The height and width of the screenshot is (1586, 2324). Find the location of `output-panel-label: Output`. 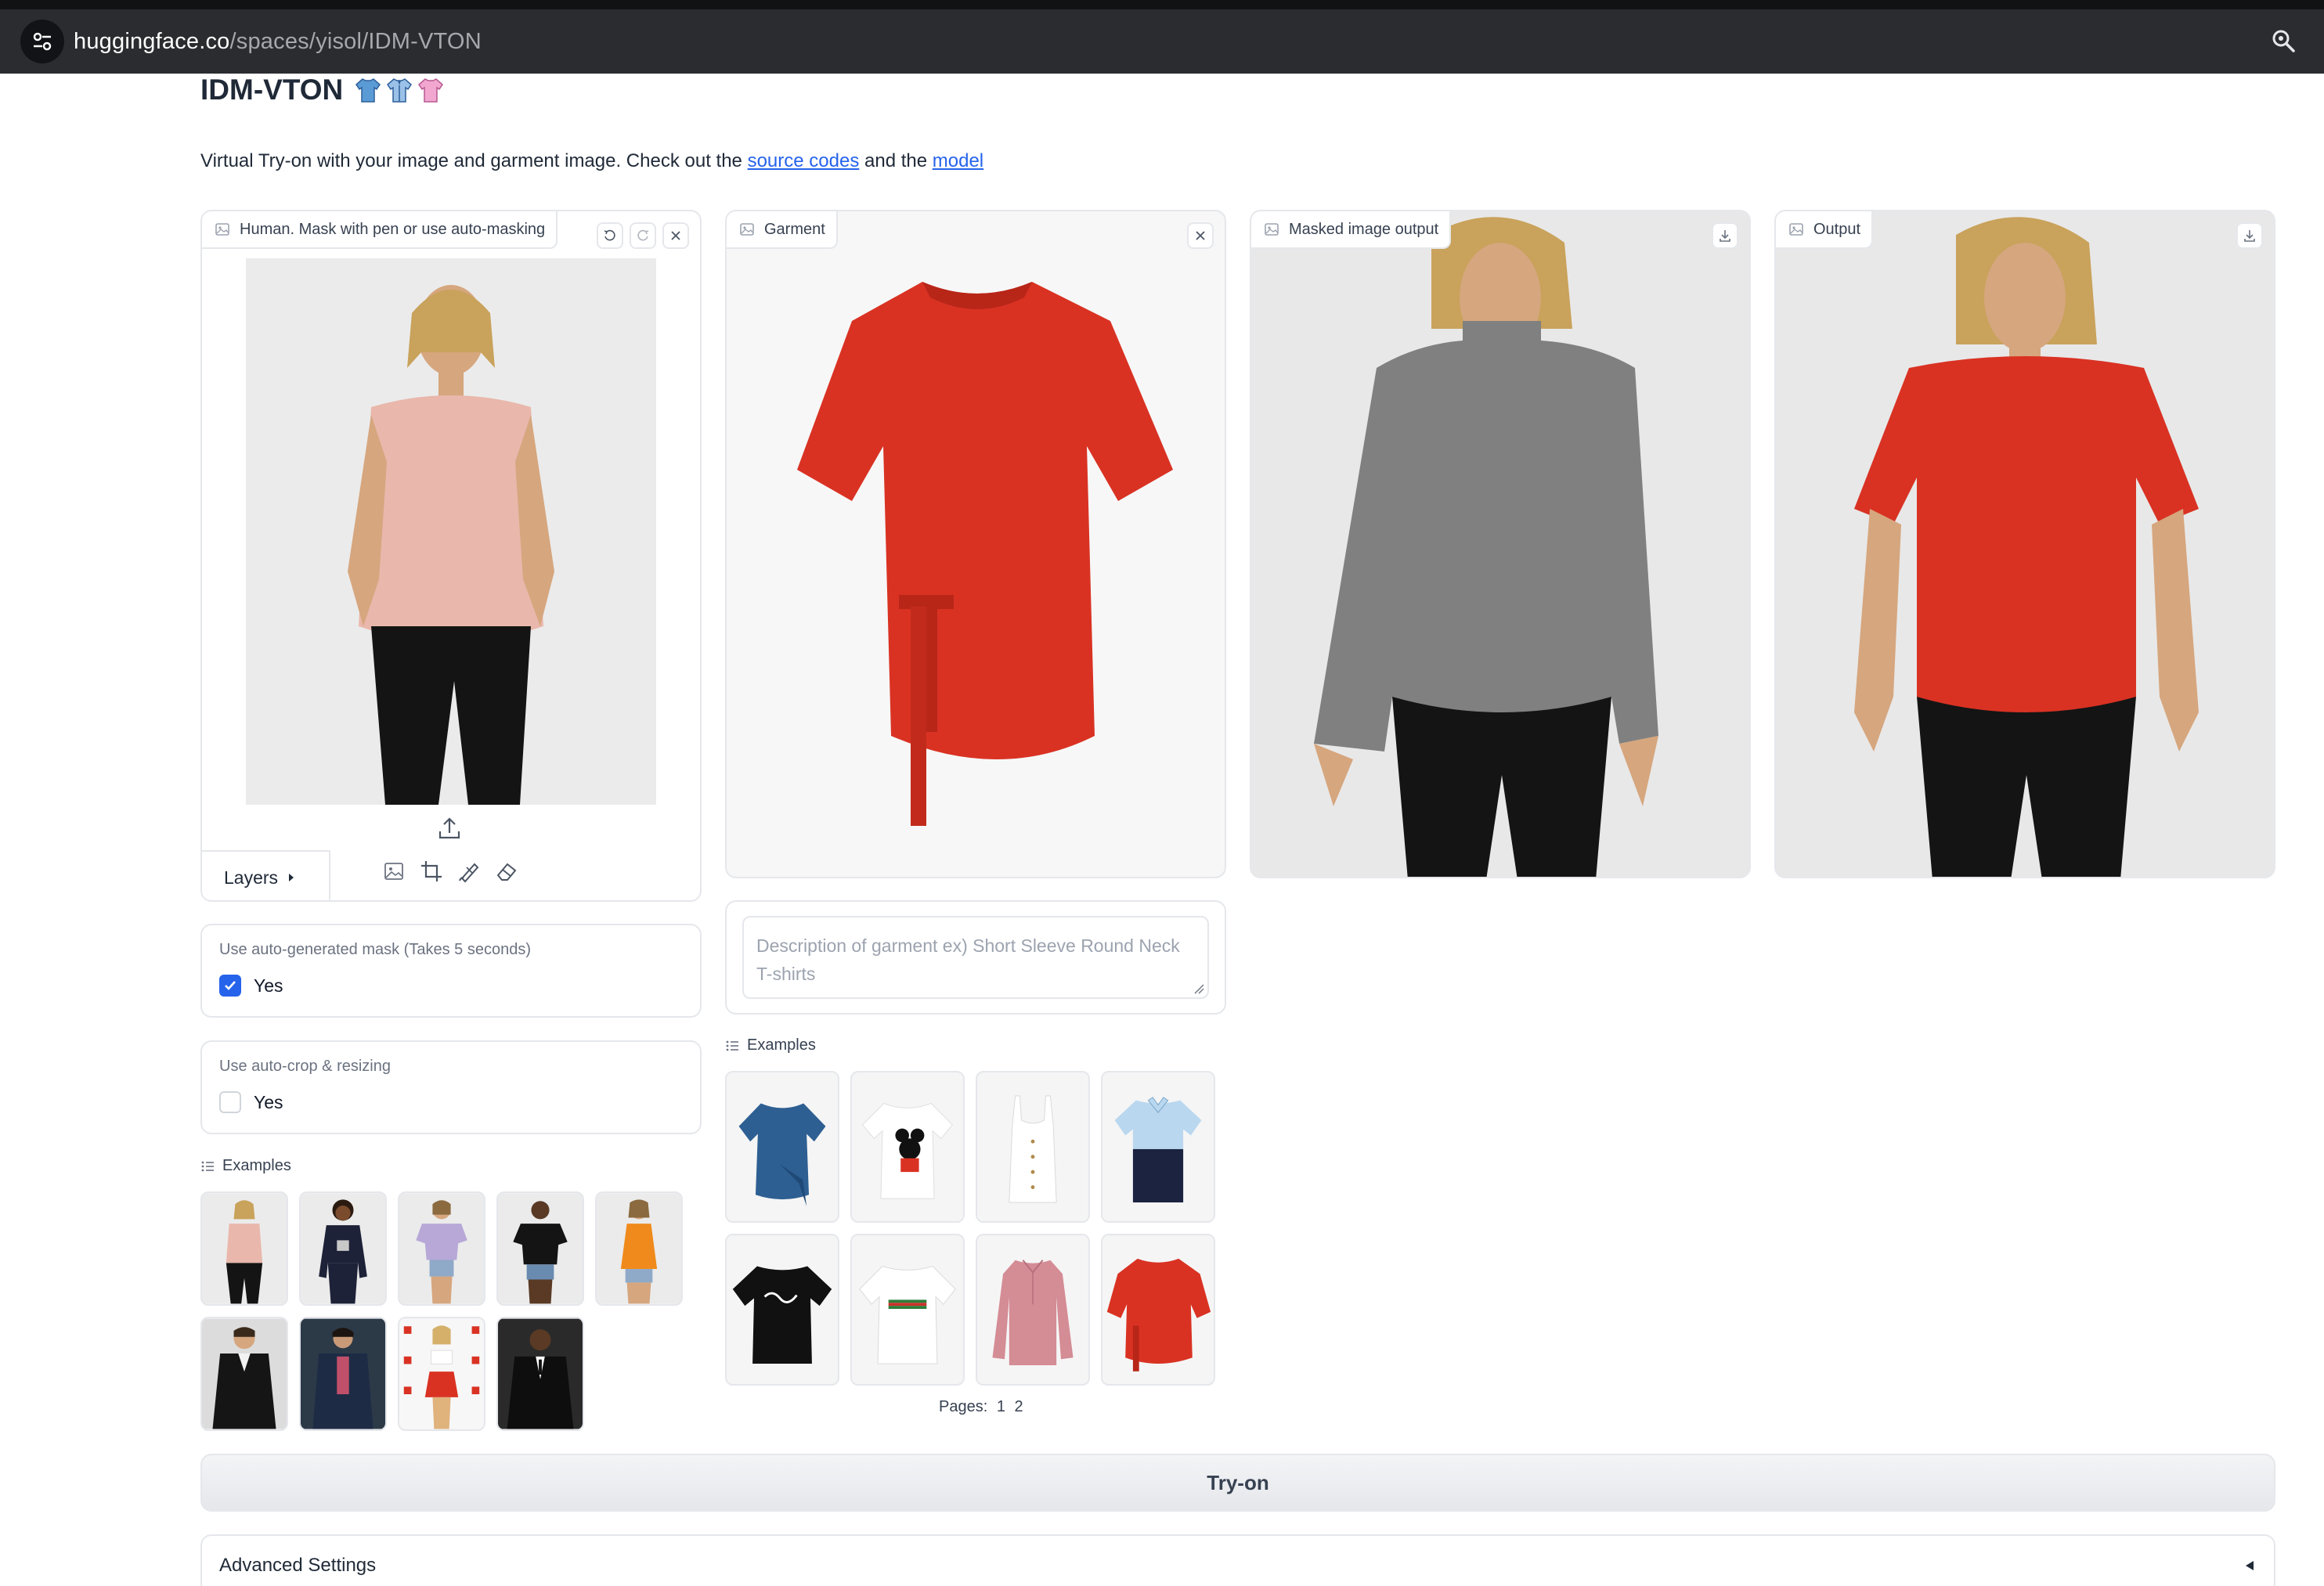

output-panel-label: Output is located at coordinates (1825, 230).